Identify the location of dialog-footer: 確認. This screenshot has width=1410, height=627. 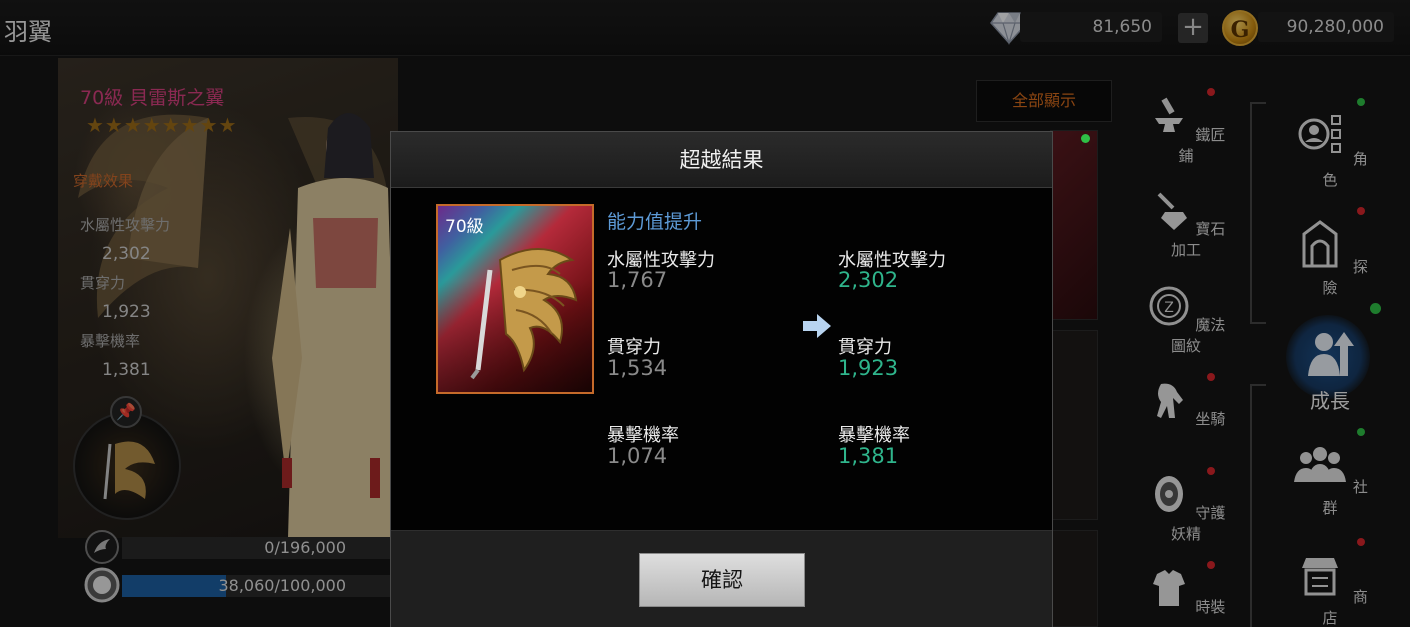
(721, 578).